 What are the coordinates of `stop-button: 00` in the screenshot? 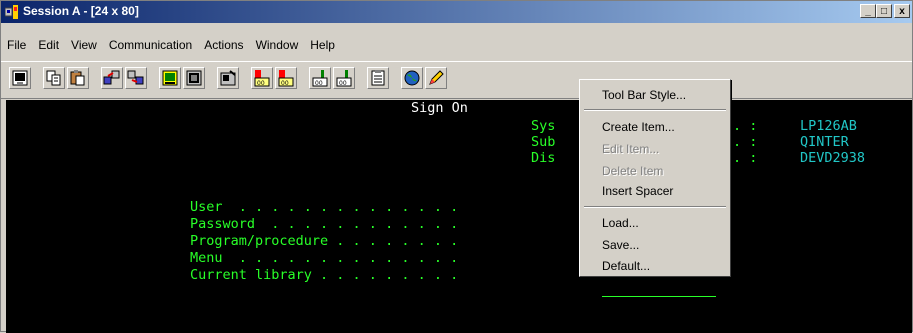 It's located at (344, 78).